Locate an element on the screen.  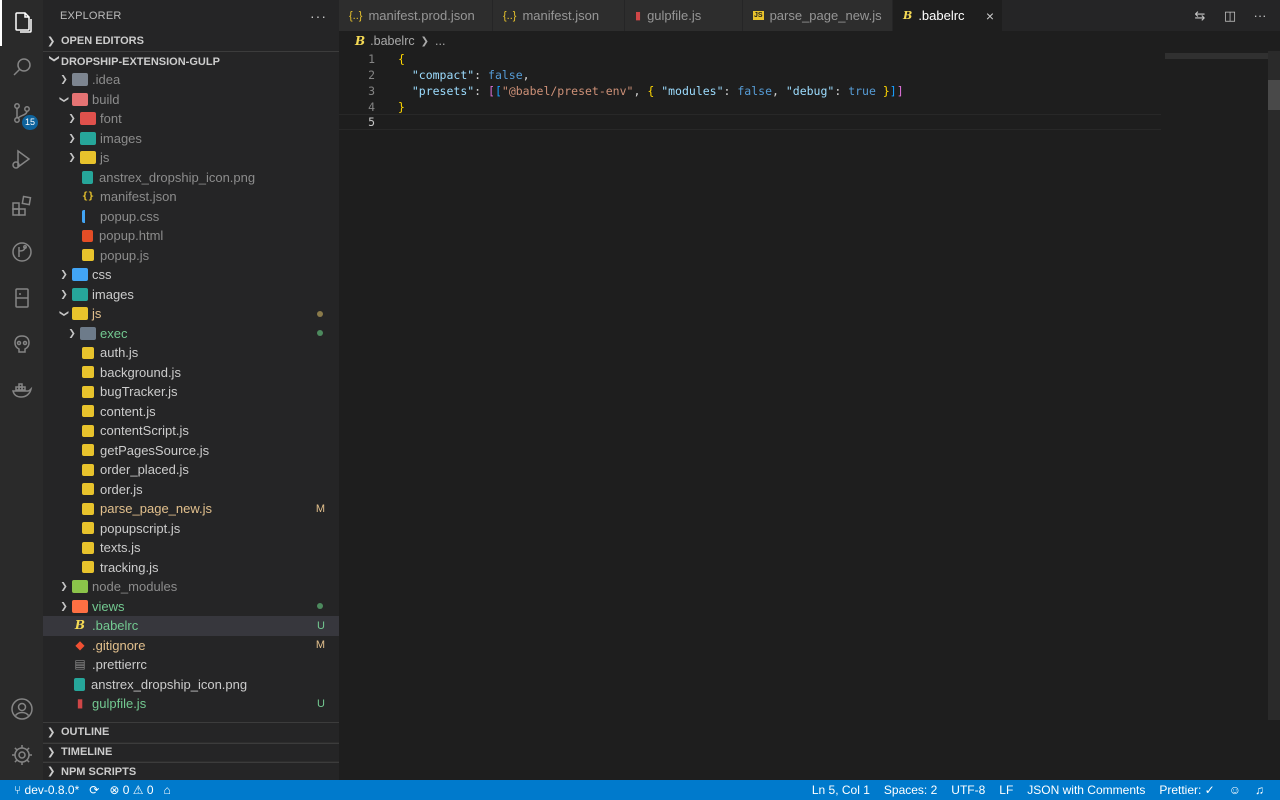
tree-file: popupscript.js is located at coordinates (191, 529).